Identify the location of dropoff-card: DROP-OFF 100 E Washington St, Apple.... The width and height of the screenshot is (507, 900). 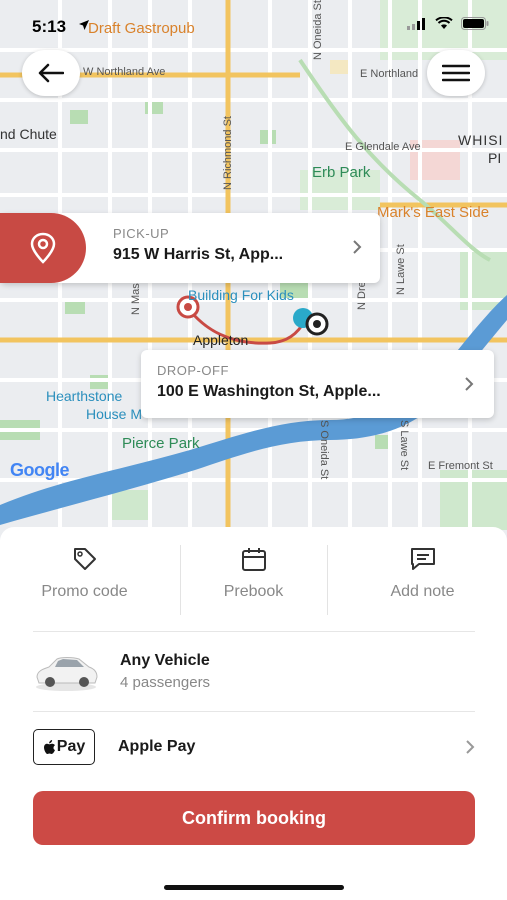
(317, 384).